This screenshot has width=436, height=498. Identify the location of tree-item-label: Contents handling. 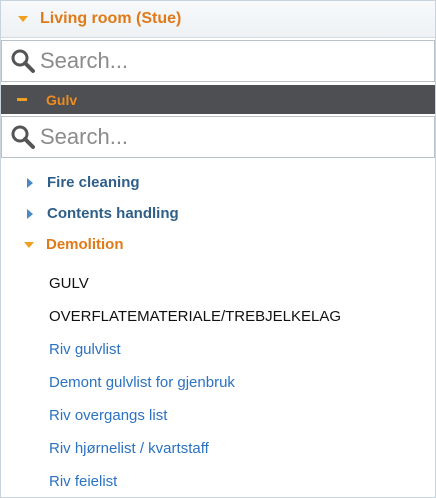
(113, 213).